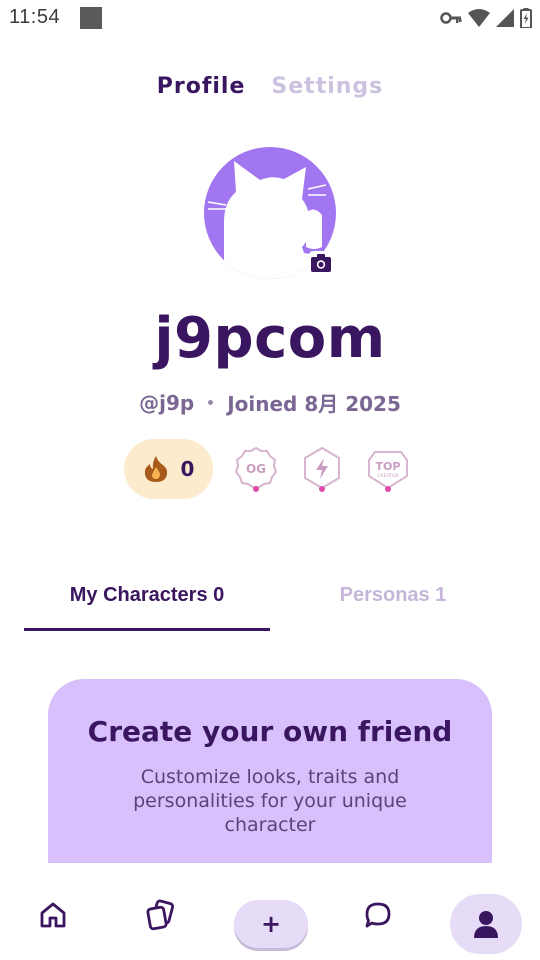 The width and height of the screenshot is (540, 960). What do you see at coordinates (314, 404) in the screenshot?
I see `joined-date: Joined 8月 2025` at bounding box center [314, 404].